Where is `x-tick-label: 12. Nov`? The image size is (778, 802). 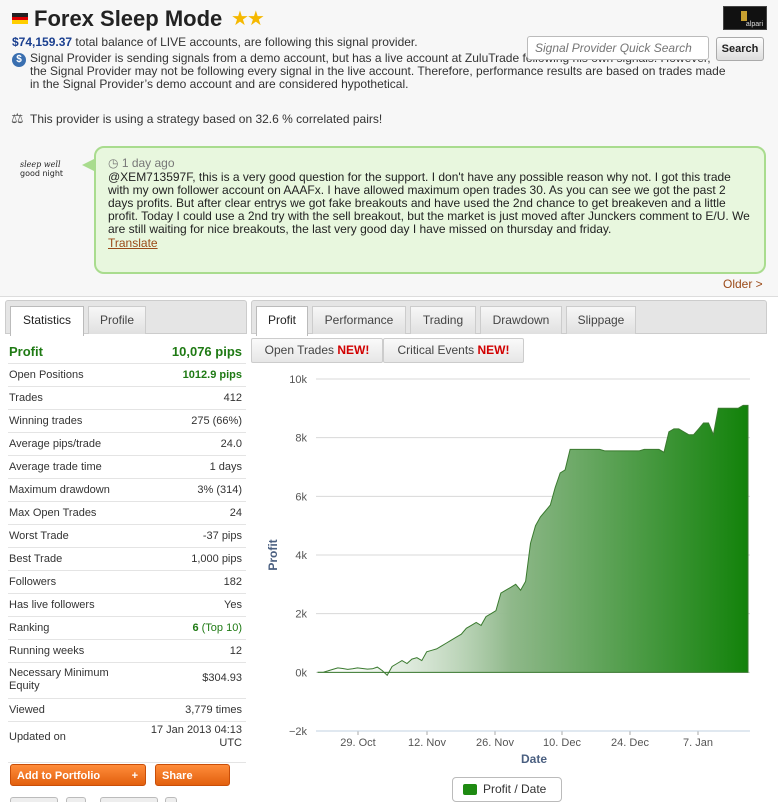 x-tick-label: 12. Nov is located at coordinates (427, 743).